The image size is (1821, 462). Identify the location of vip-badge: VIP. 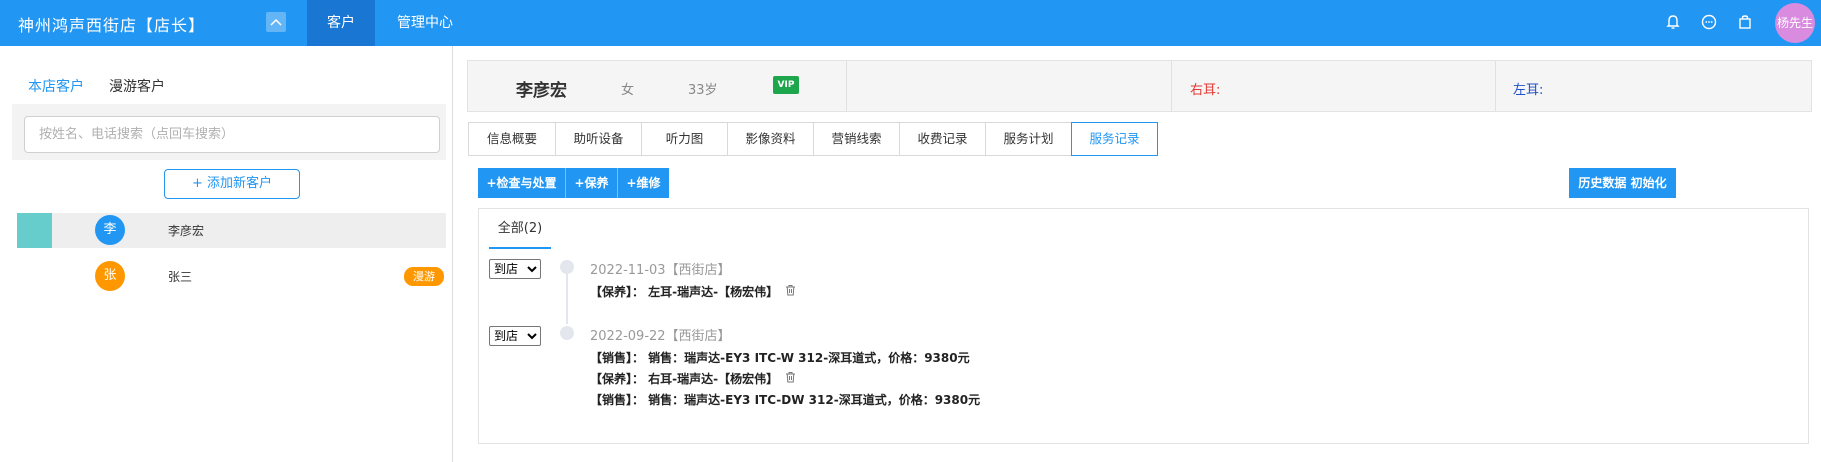
(786, 85).